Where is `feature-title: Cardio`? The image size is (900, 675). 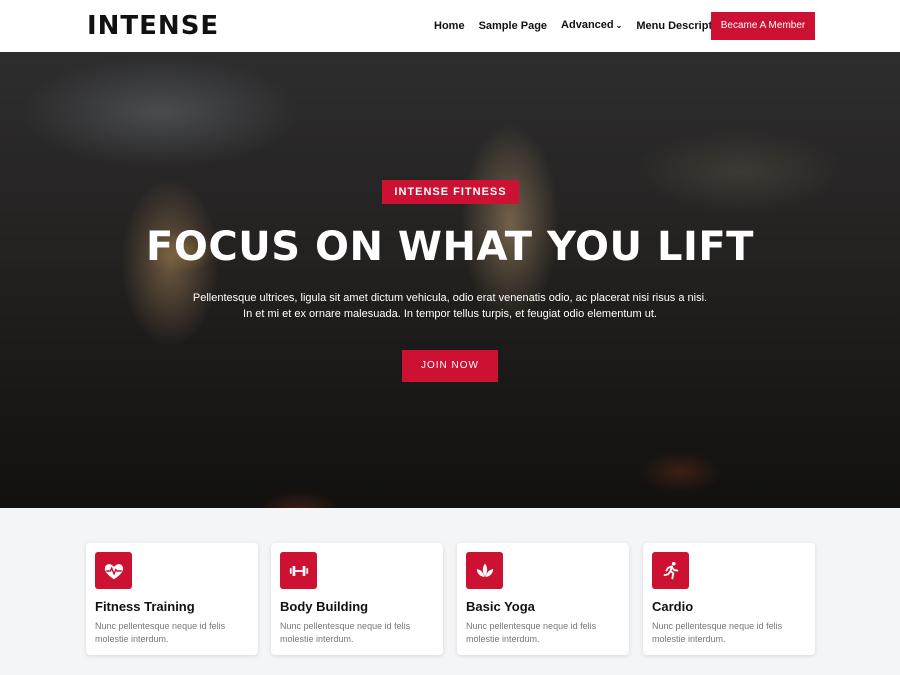 feature-title: Cardio is located at coordinates (673, 606).